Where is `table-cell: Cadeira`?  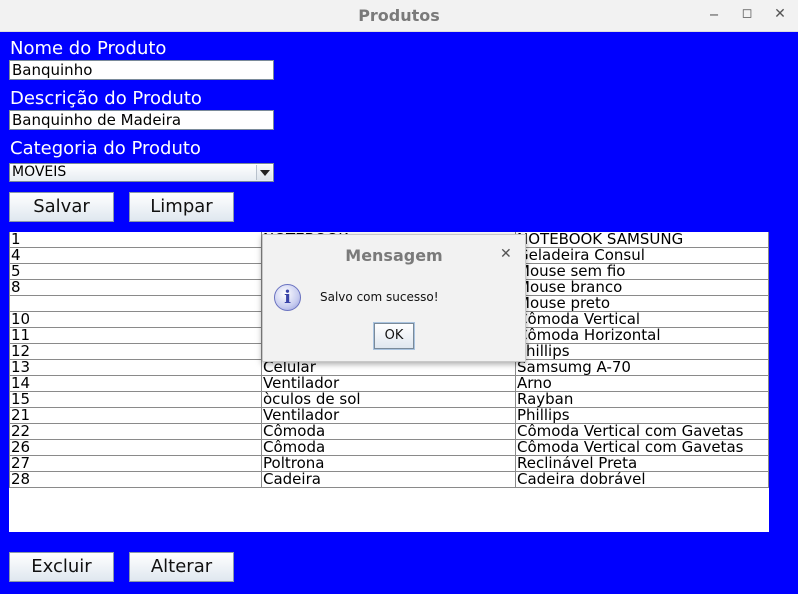
table-cell: Cadeira is located at coordinates (389, 480).